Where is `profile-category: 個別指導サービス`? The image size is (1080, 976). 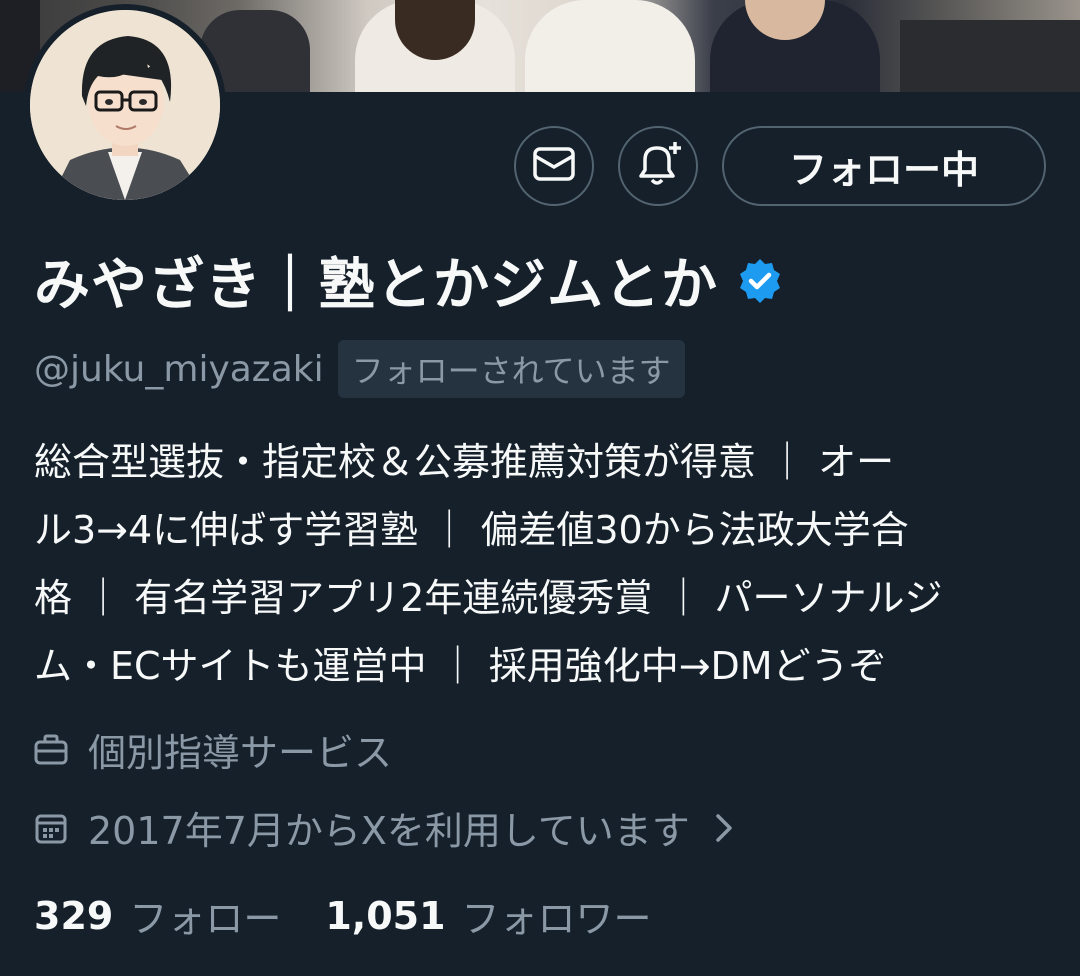 profile-category: 個別指導サービス is located at coordinates (213, 749).